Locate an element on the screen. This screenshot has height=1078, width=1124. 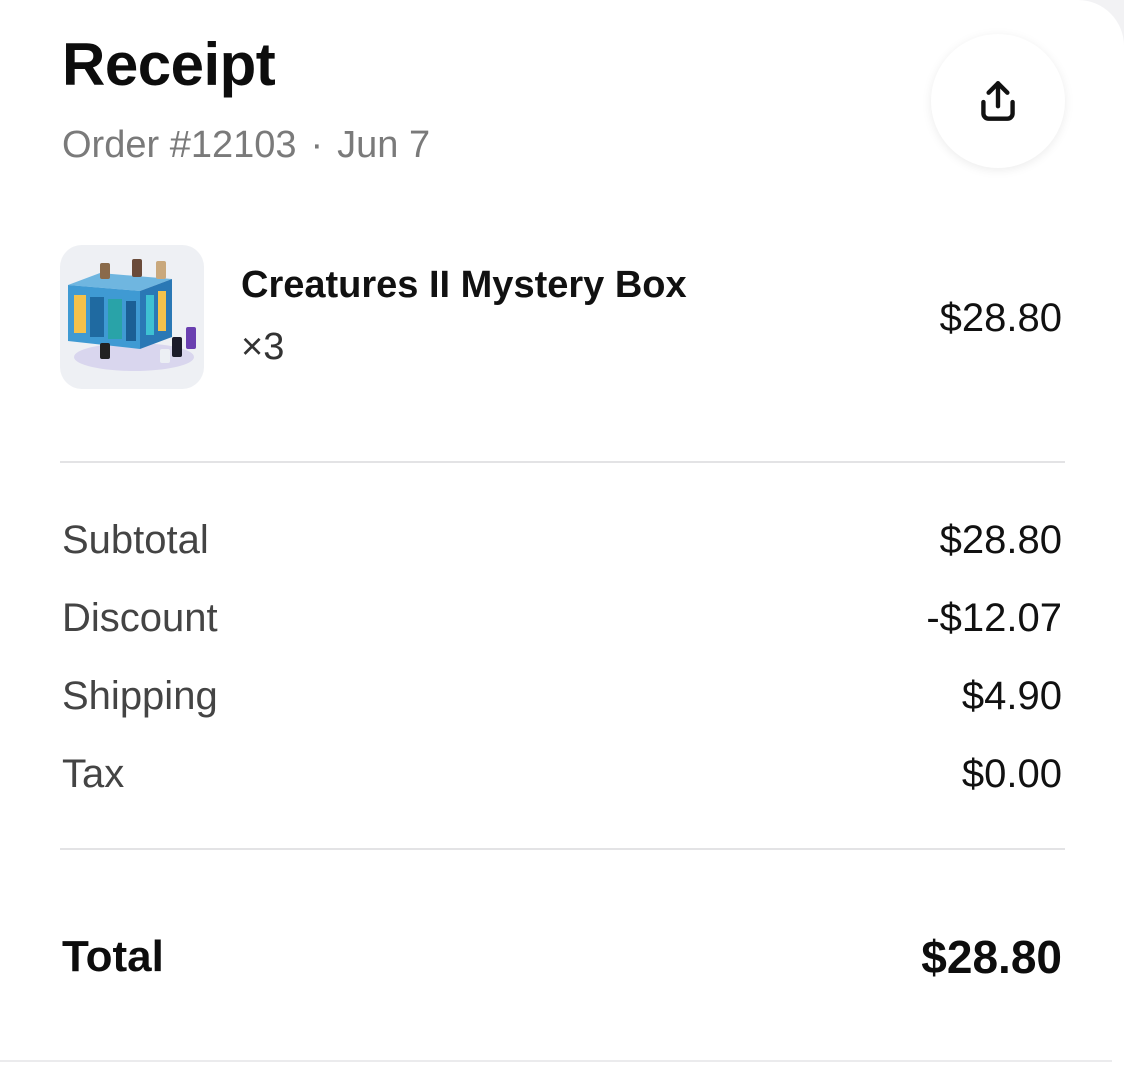
share-icon is located at coordinates (998, 101).